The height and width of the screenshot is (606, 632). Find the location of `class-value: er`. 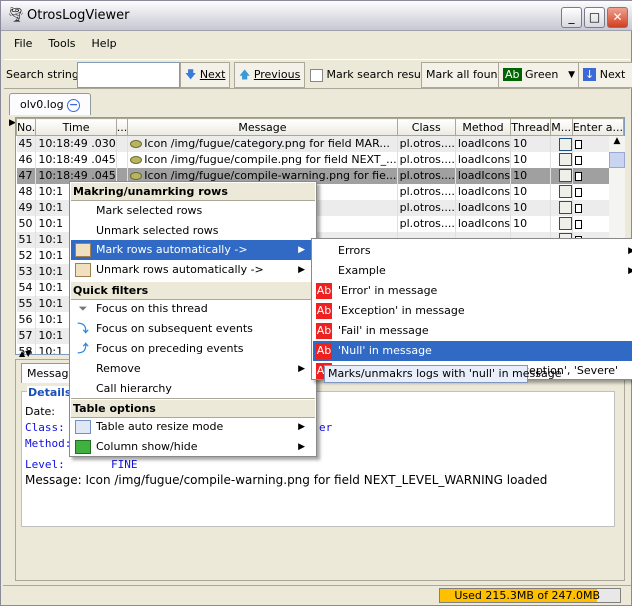

class-value: er is located at coordinates (326, 427).